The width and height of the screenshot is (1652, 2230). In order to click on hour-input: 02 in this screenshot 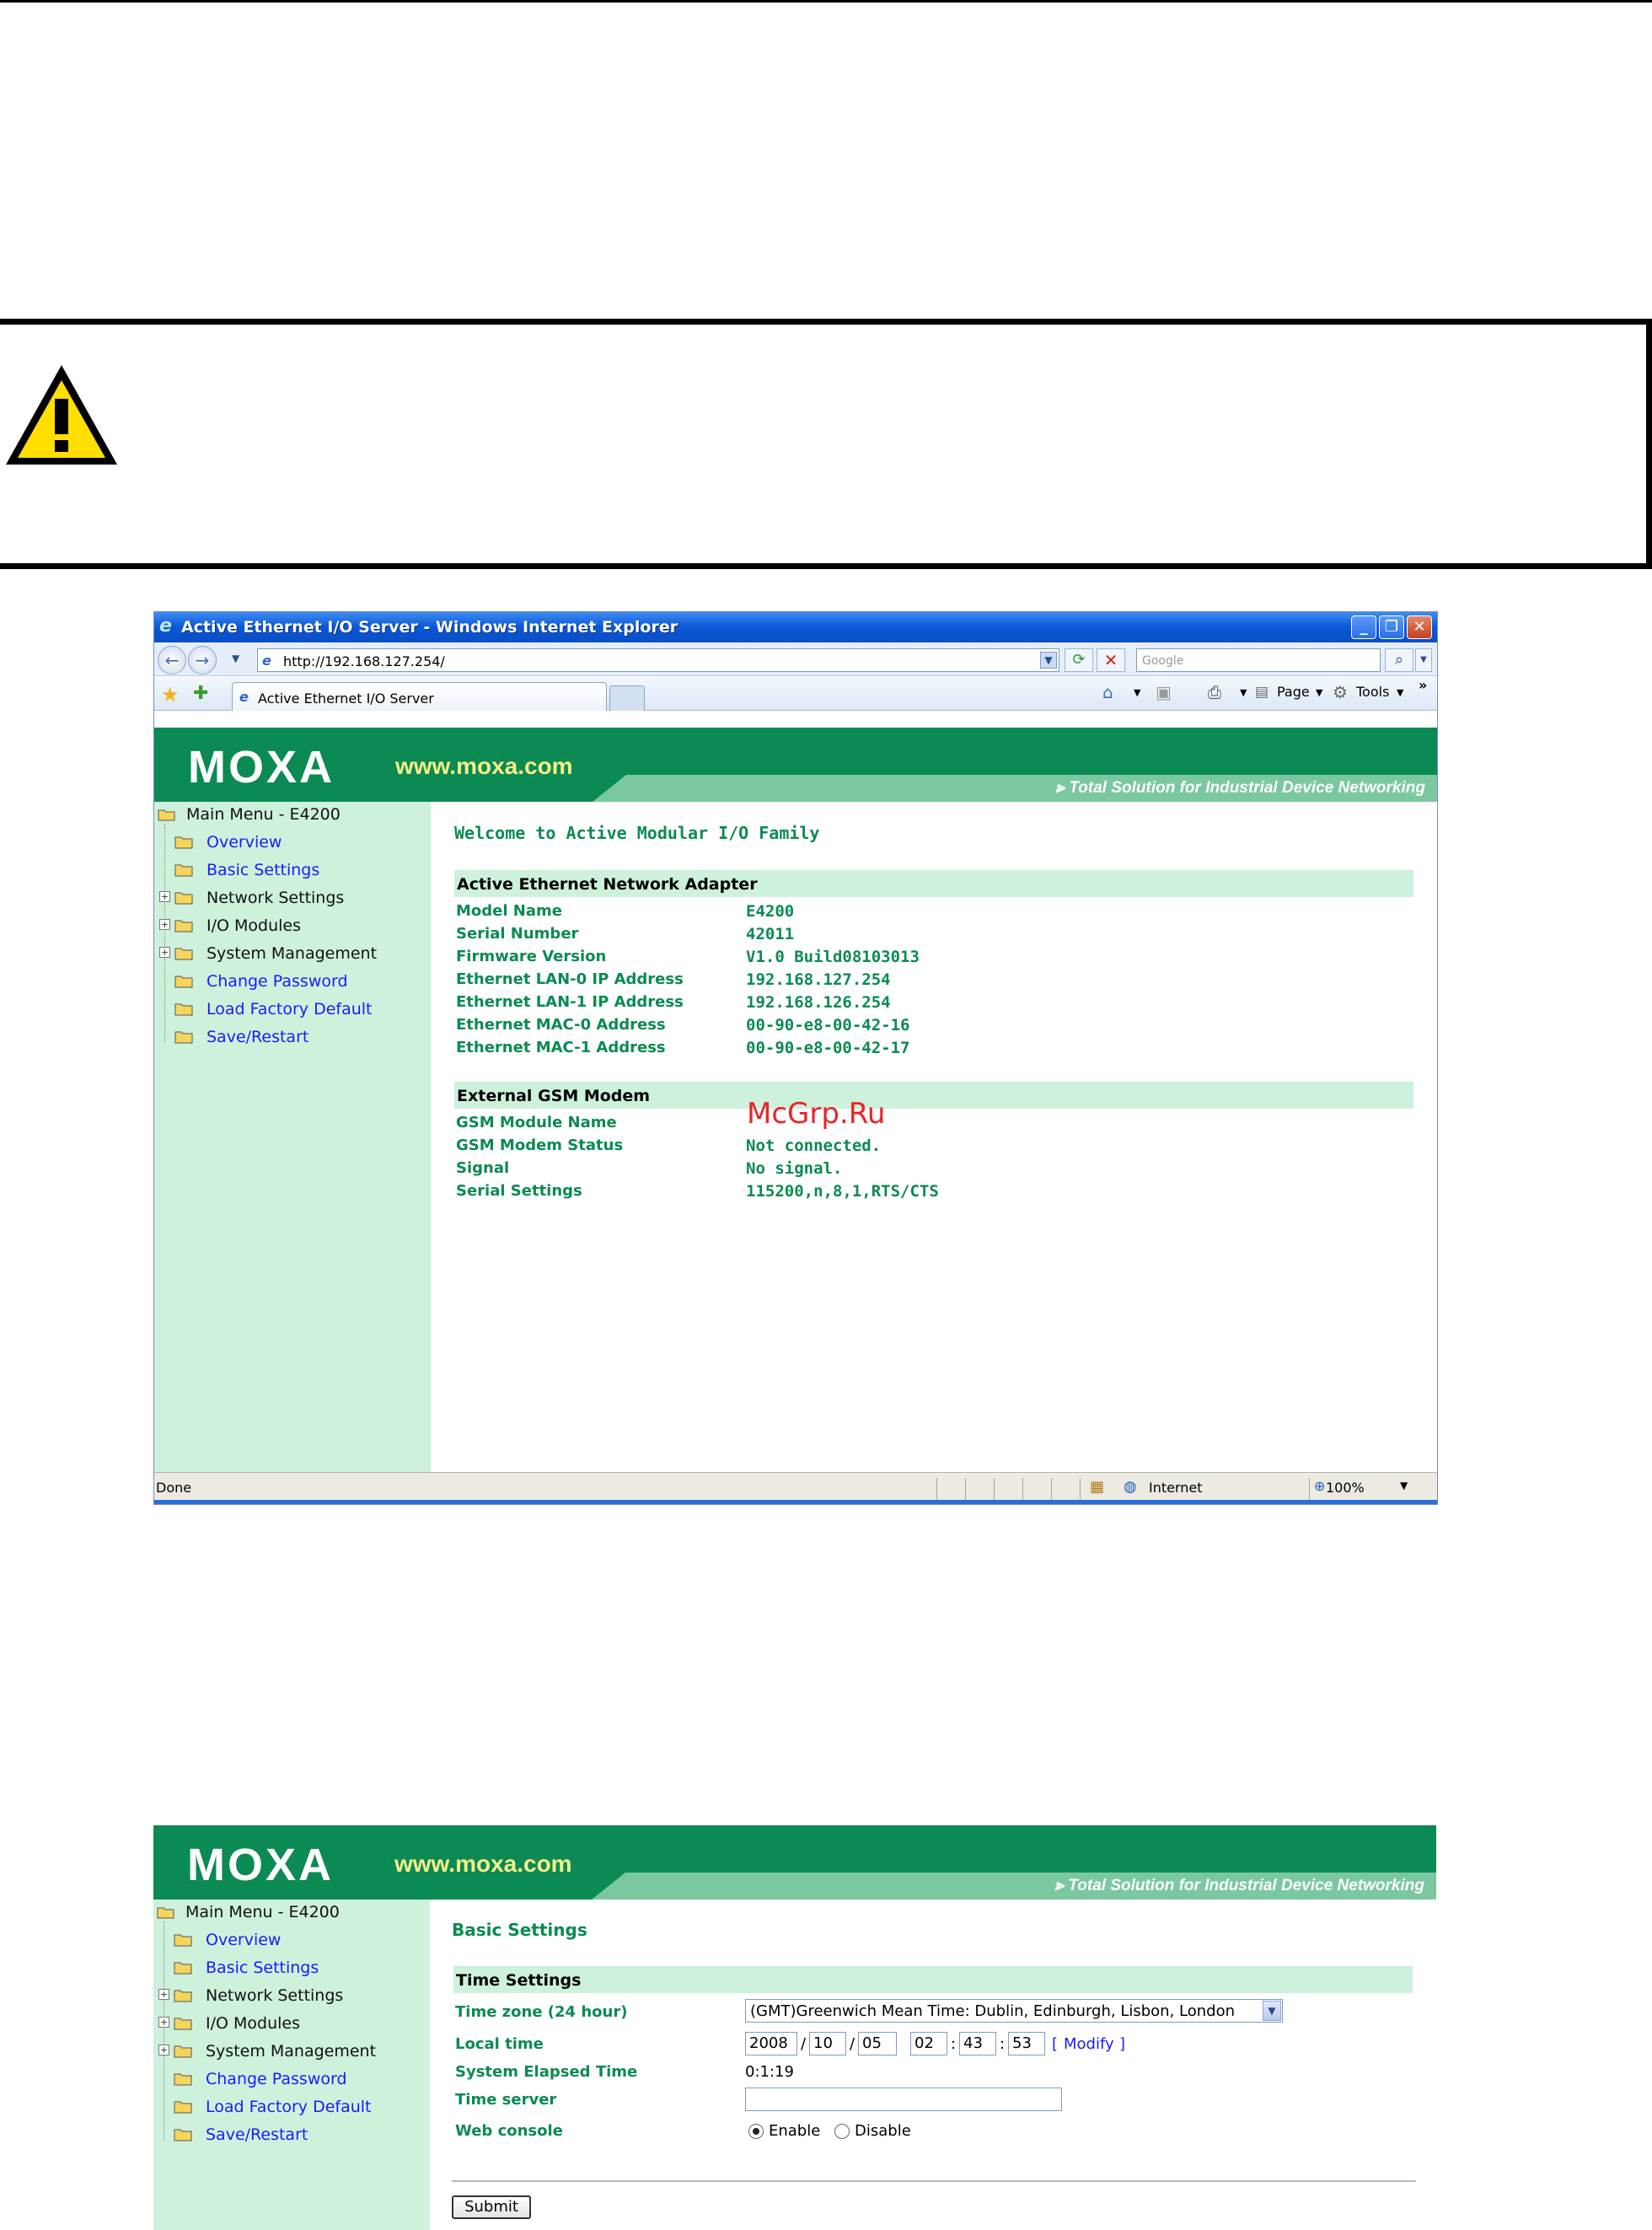, I will do `click(928, 2043)`.